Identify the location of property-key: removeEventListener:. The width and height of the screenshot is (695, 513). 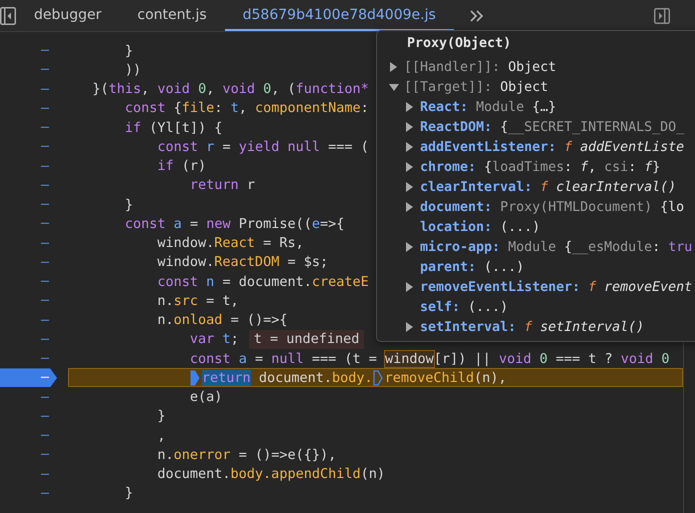
(500, 287).